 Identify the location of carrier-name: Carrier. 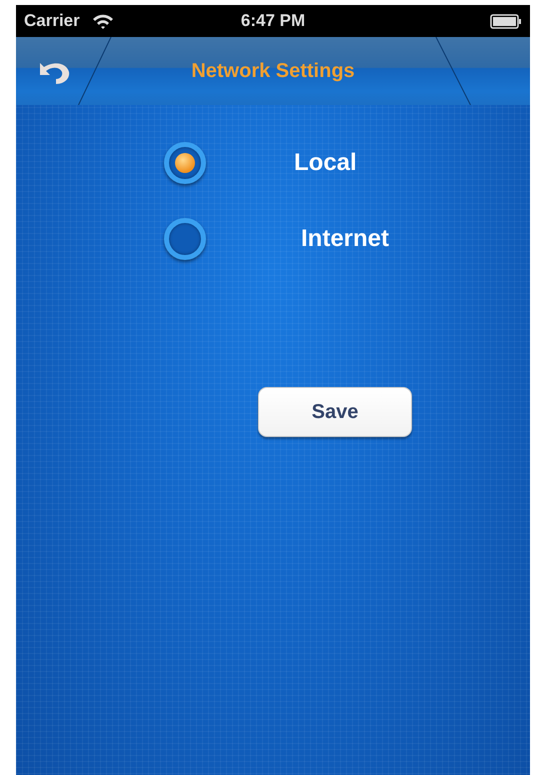
(52, 21).